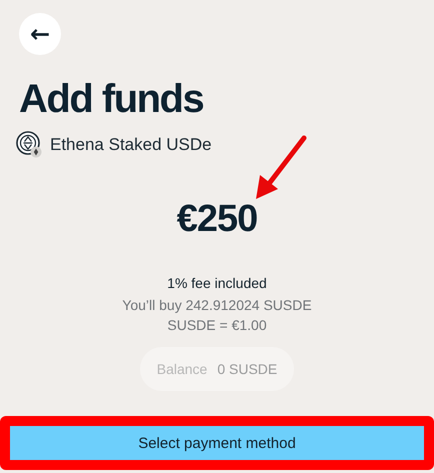  I want to click on amount-value: €250, so click(217, 219).